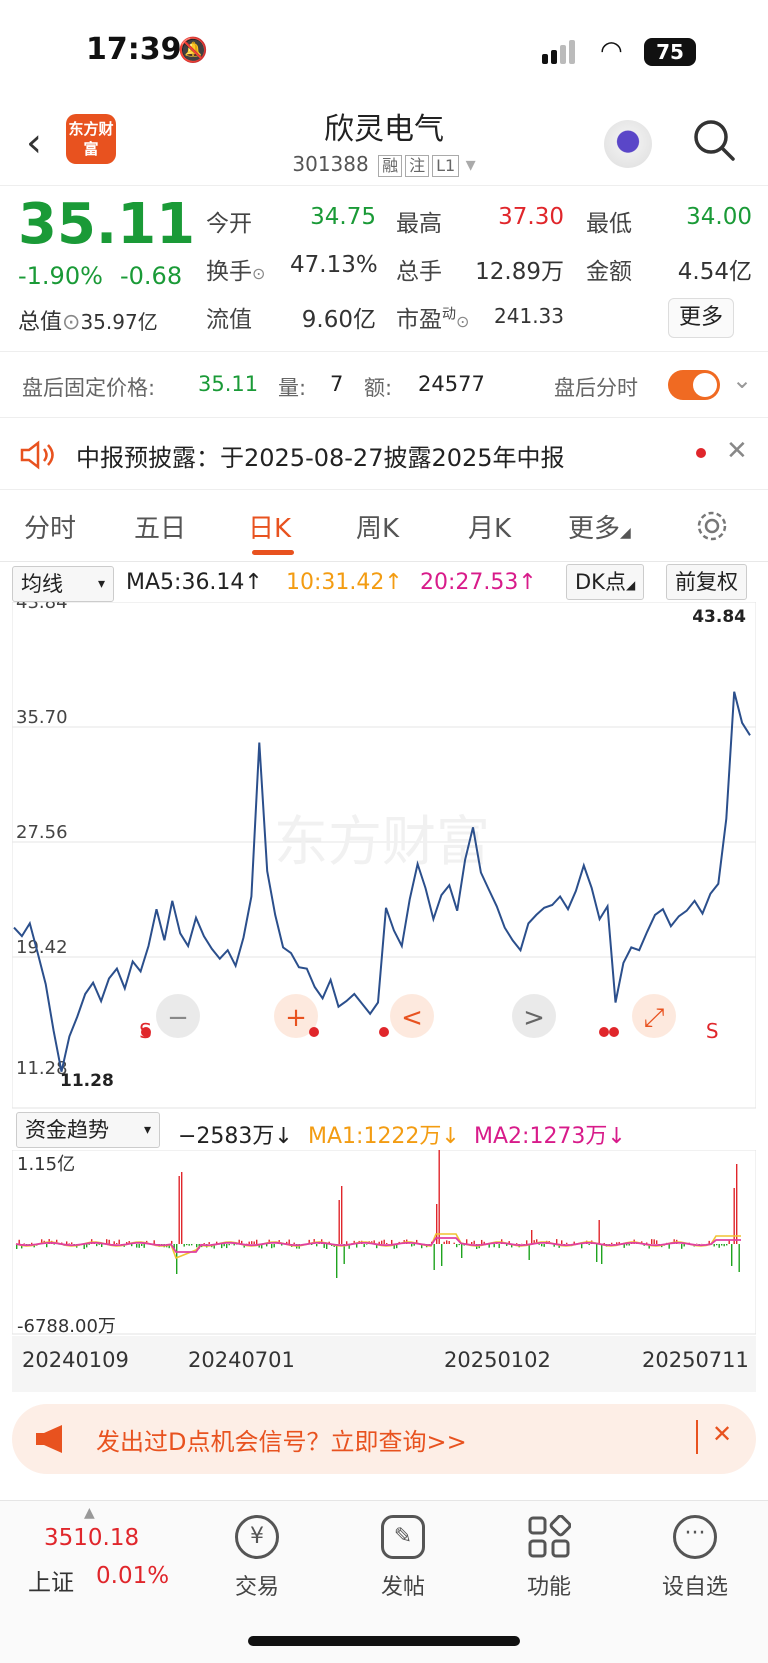 The image size is (768, 1663). What do you see at coordinates (628, 144) in the screenshot?
I see `assistant-robot-icon` at bounding box center [628, 144].